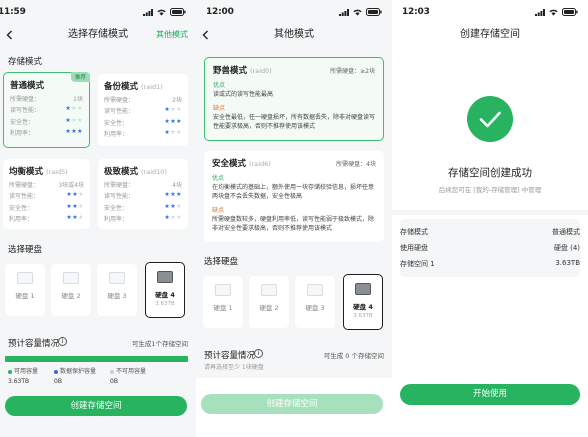 This screenshot has width=588, height=437. What do you see at coordinates (46, 185) in the screenshot?
I see `mode-row: 所需硬盘： 3块或4块` at bounding box center [46, 185].